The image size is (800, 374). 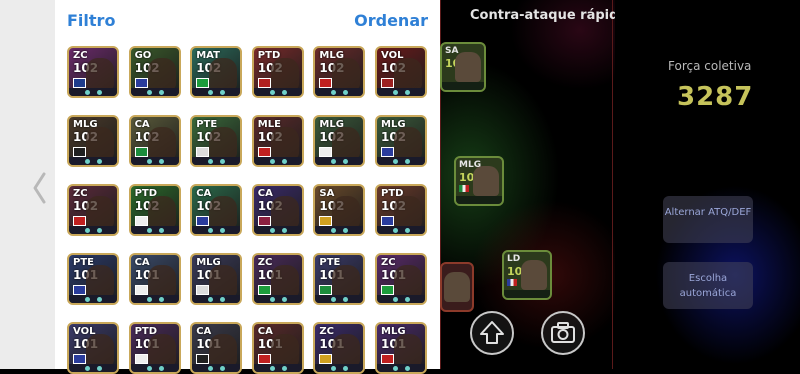 I want to click on camera-button, so click(x=563, y=333).